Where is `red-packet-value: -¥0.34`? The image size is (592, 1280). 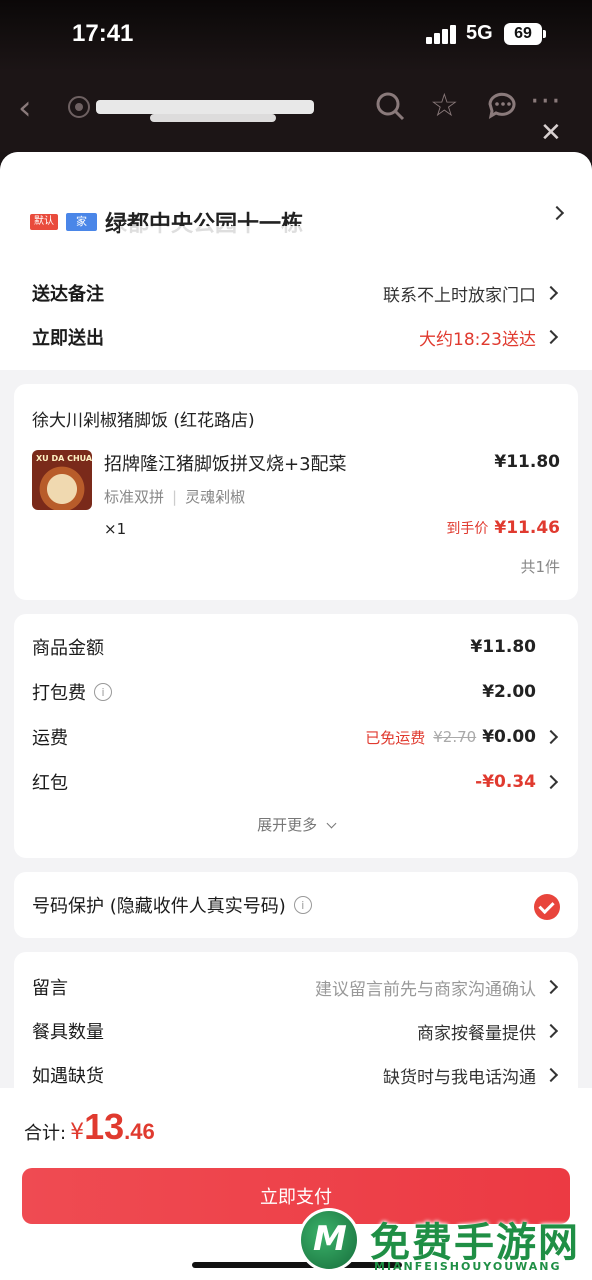 red-packet-value: -¥0.34 is located at coordinates (505, 782).